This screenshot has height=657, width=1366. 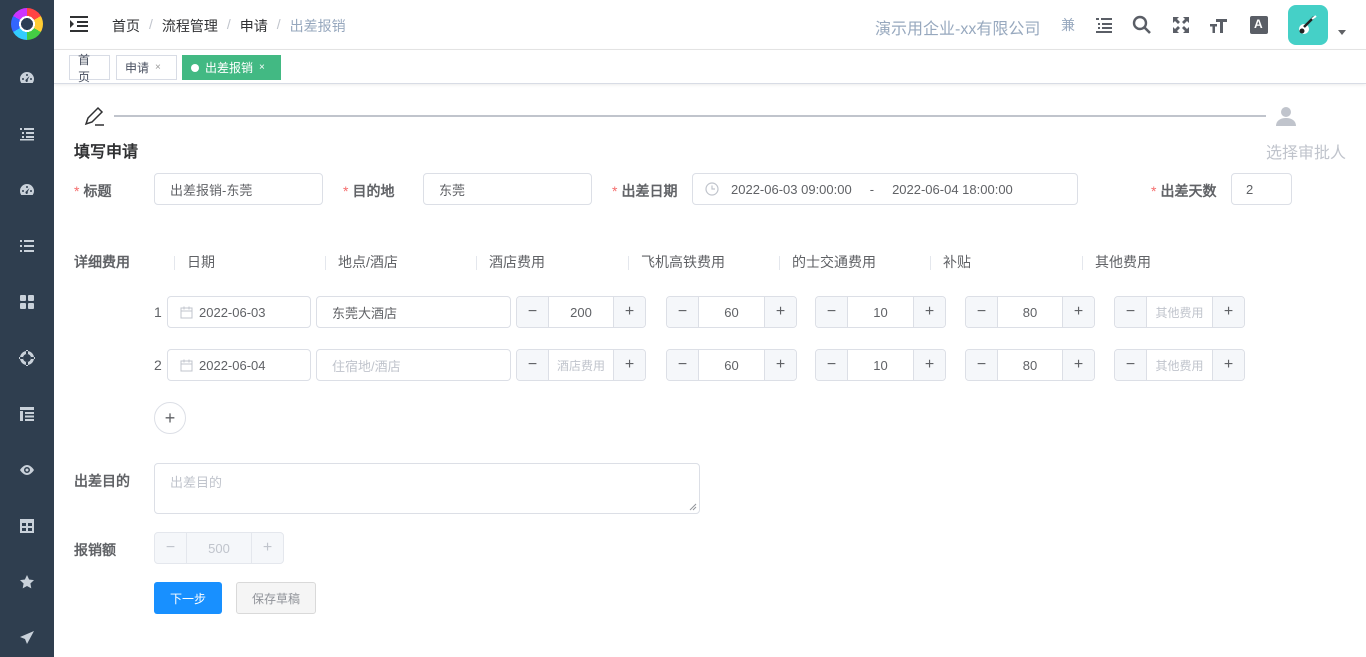 I want to click on title-input: 出差报销-东莞, so click(x=238, y=189).